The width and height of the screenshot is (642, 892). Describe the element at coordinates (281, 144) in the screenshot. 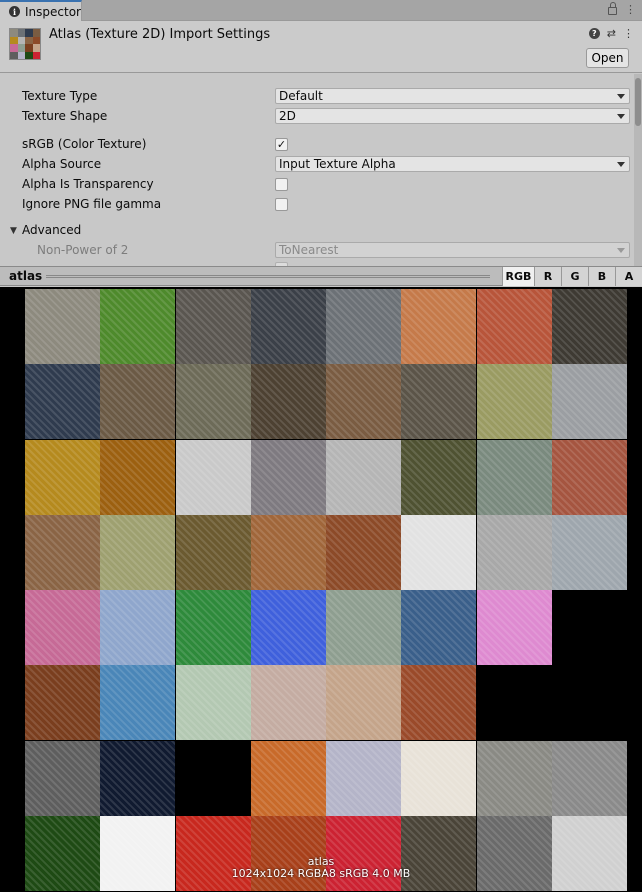

I see `srgb-checkbox: ✓` at that location.